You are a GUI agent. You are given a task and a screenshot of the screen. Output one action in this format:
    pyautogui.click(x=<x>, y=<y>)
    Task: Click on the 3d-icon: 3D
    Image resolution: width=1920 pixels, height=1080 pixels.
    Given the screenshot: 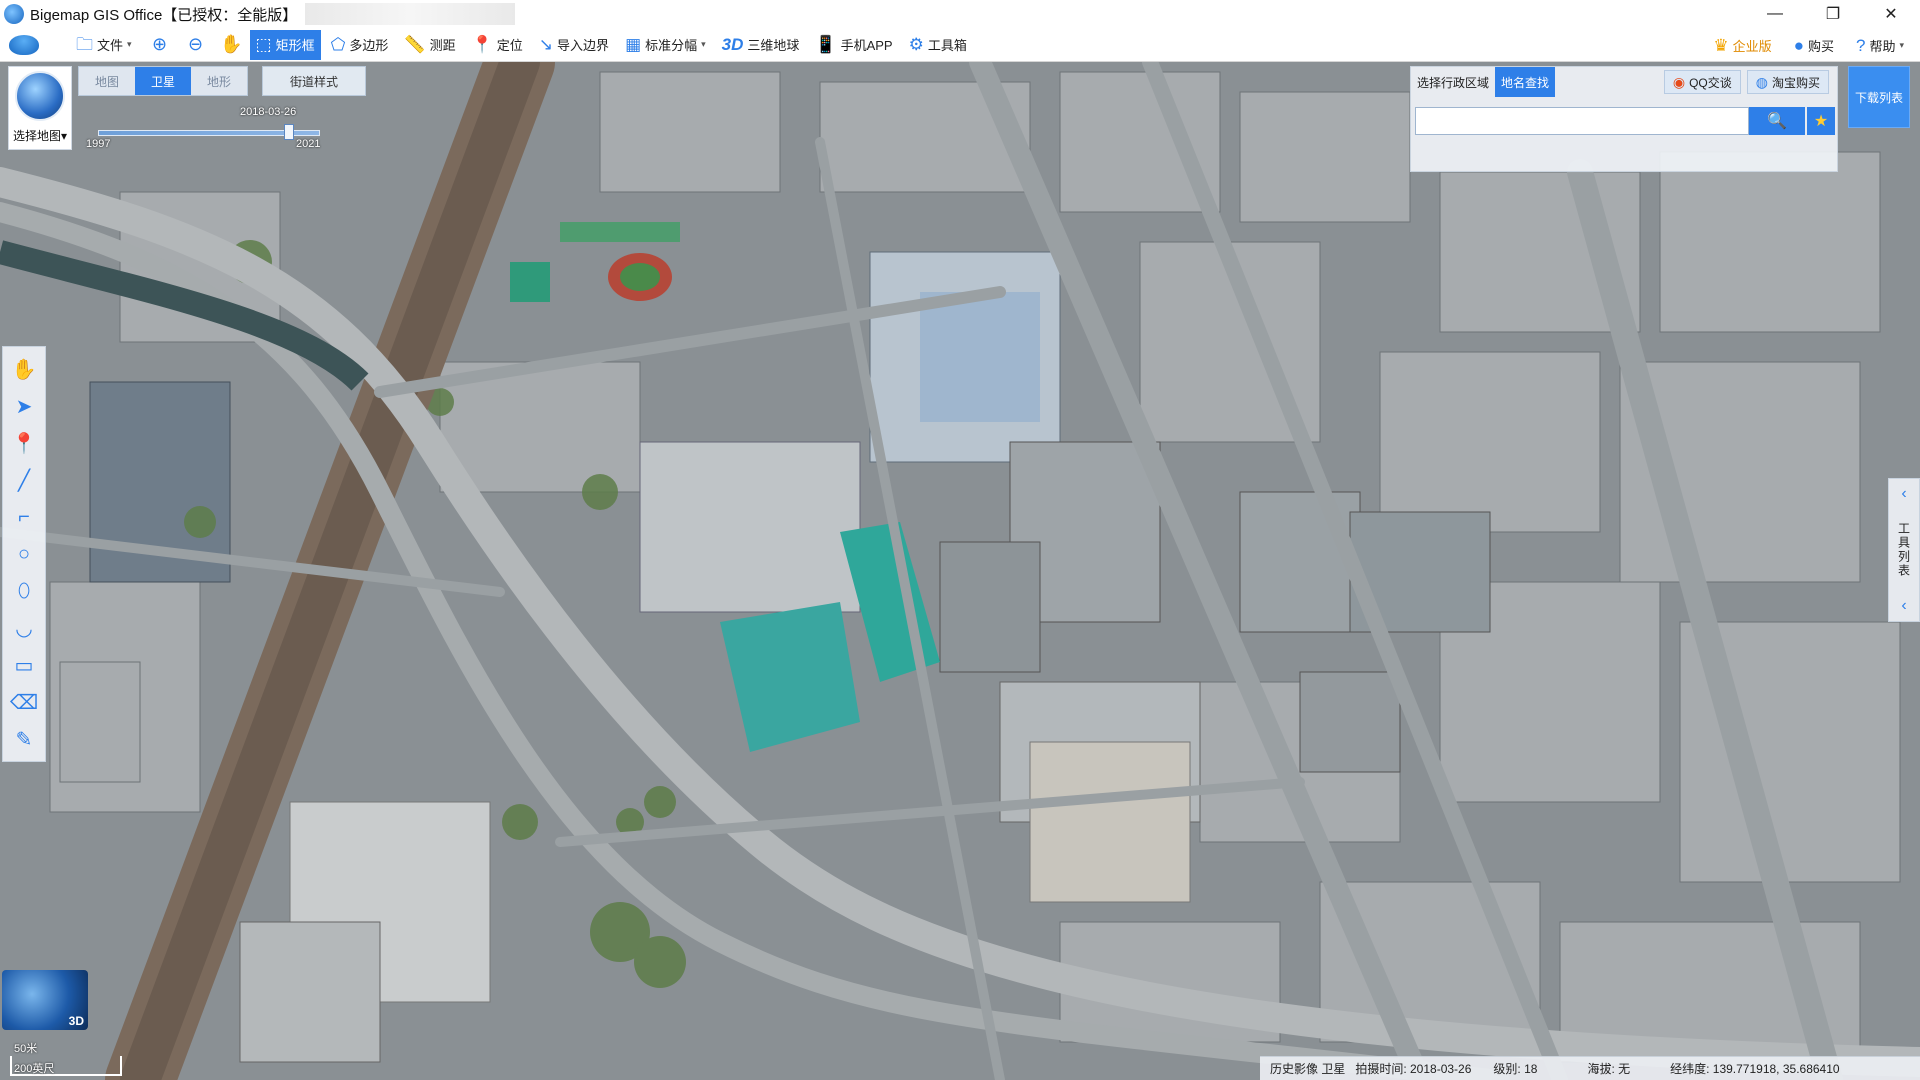 What is the action you would take?
    pyautogui.click(x=732, y=44)
    